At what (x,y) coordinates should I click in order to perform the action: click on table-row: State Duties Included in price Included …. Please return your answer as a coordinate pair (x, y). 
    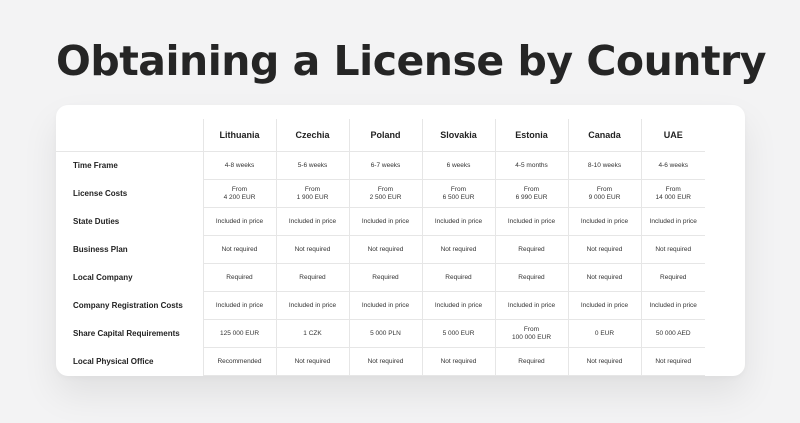
    Looking at the image, I should click on (380, 221).